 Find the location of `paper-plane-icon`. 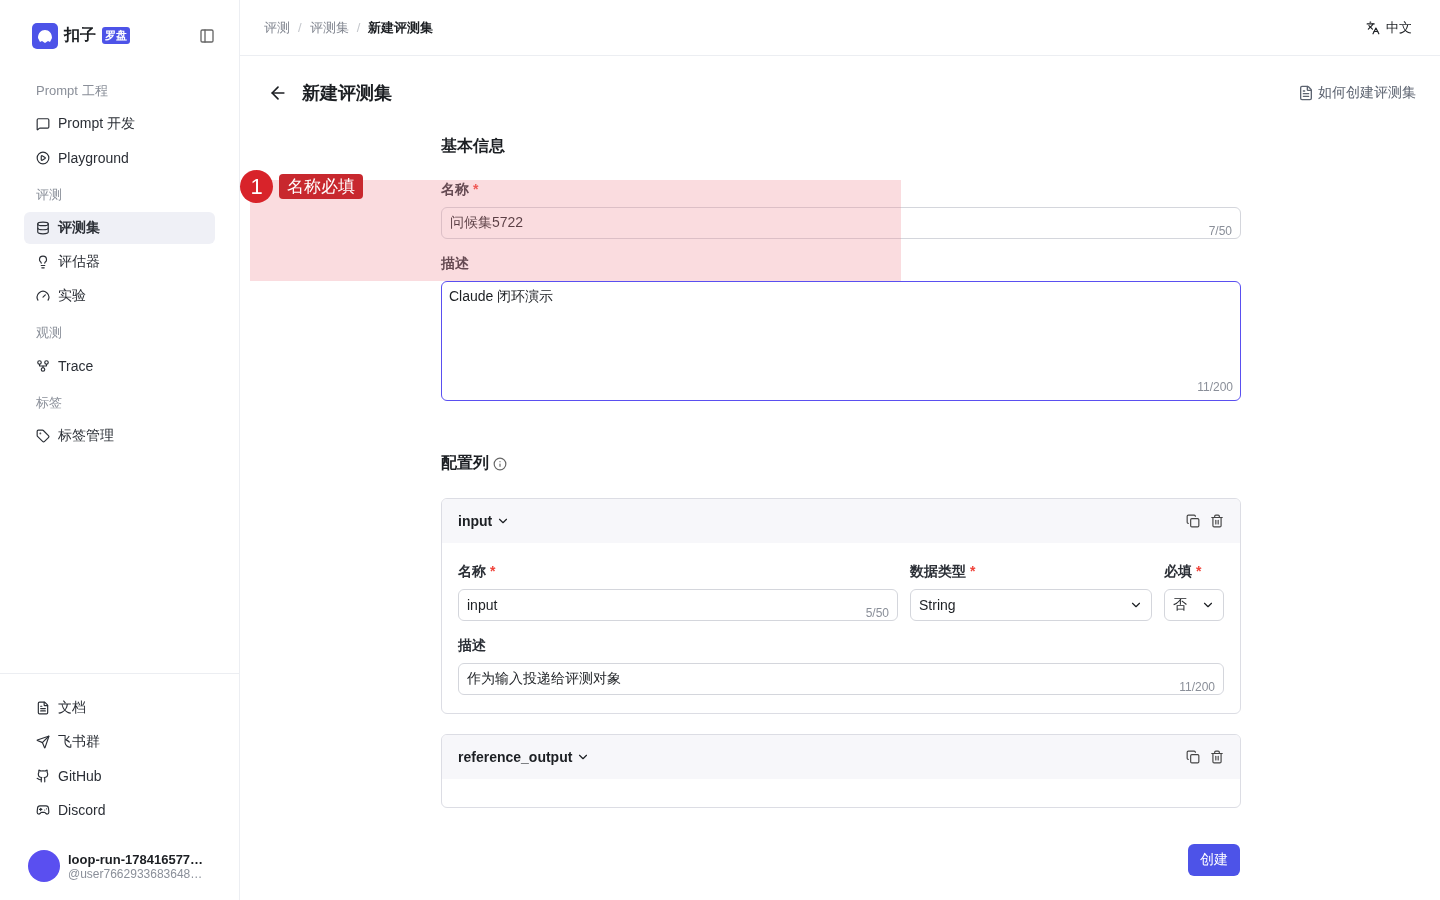

paper-plane-icon is located at coordinates (43, 742).